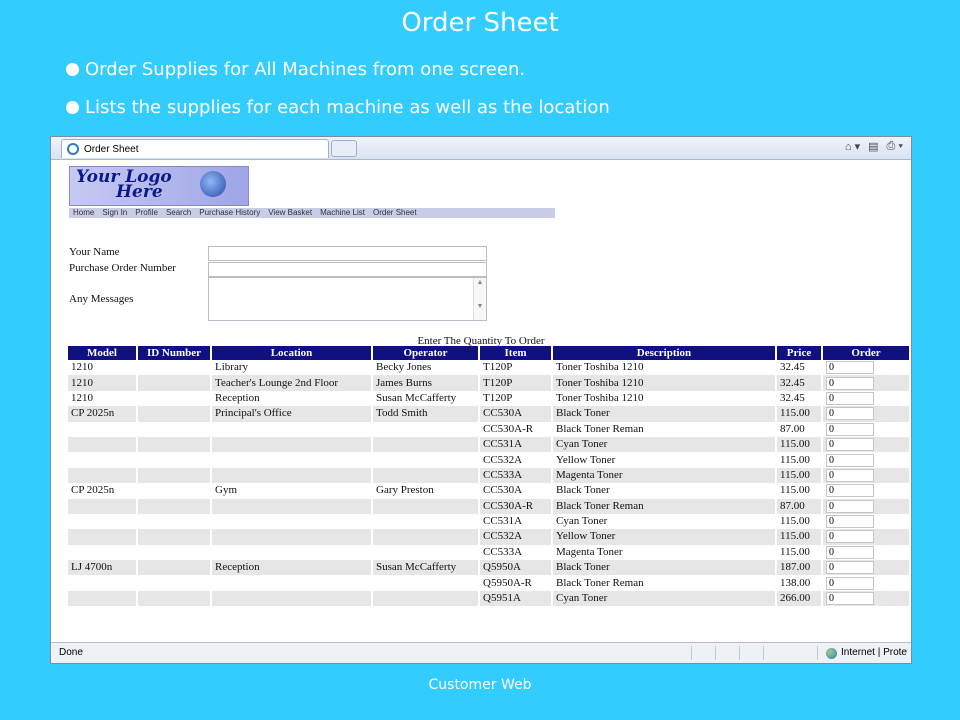 This screenshot has width=960, height=720. I want to click on feeds-icon: ▤, so click(873, 146).